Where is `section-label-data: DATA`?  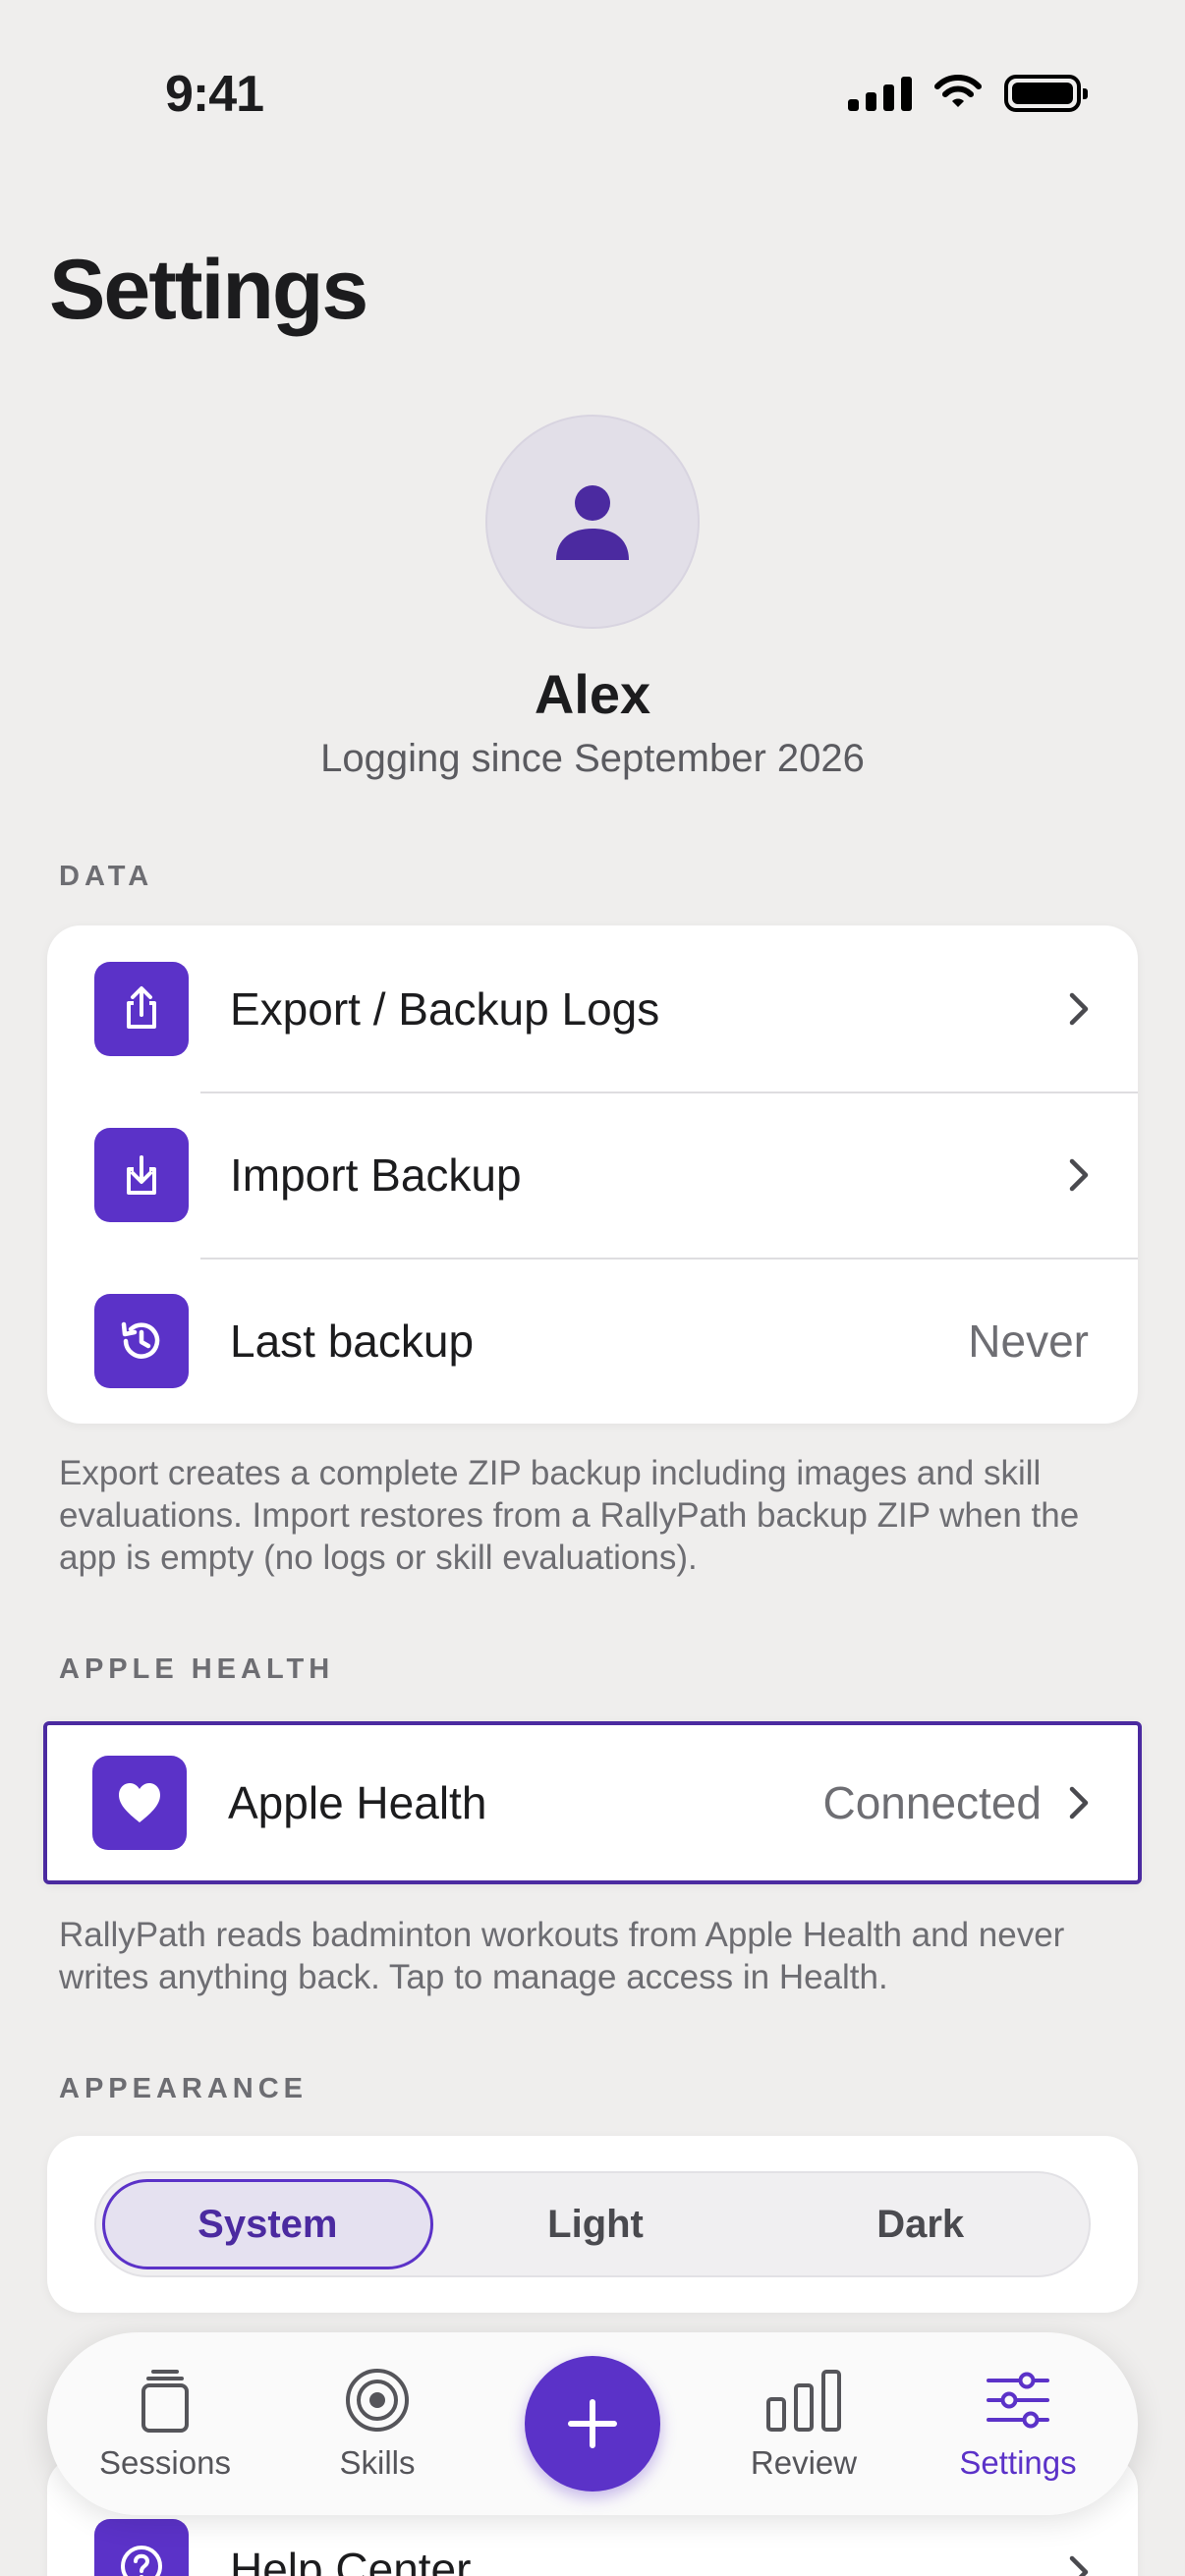
section-label-data: DATA is located at coordinates (107, 876).